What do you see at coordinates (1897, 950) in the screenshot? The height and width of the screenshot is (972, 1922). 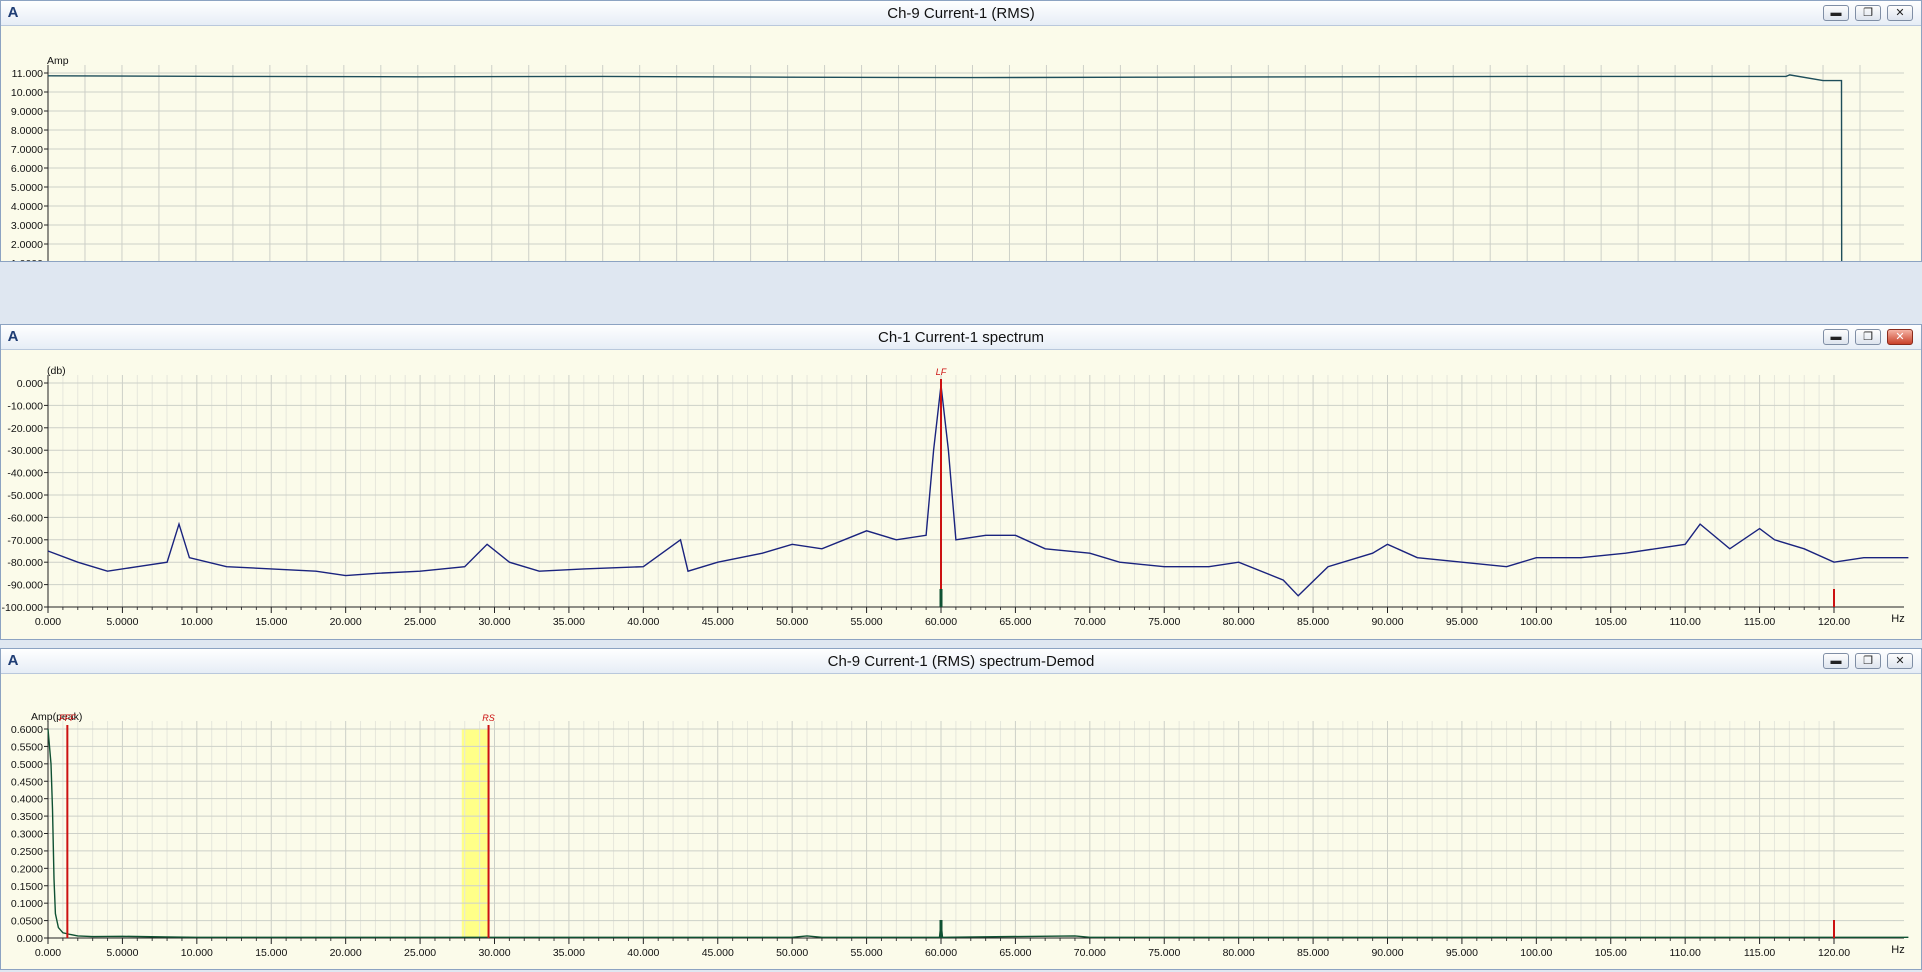 I see `x-unit-label: Hz` at bounding box center [1897, 950].